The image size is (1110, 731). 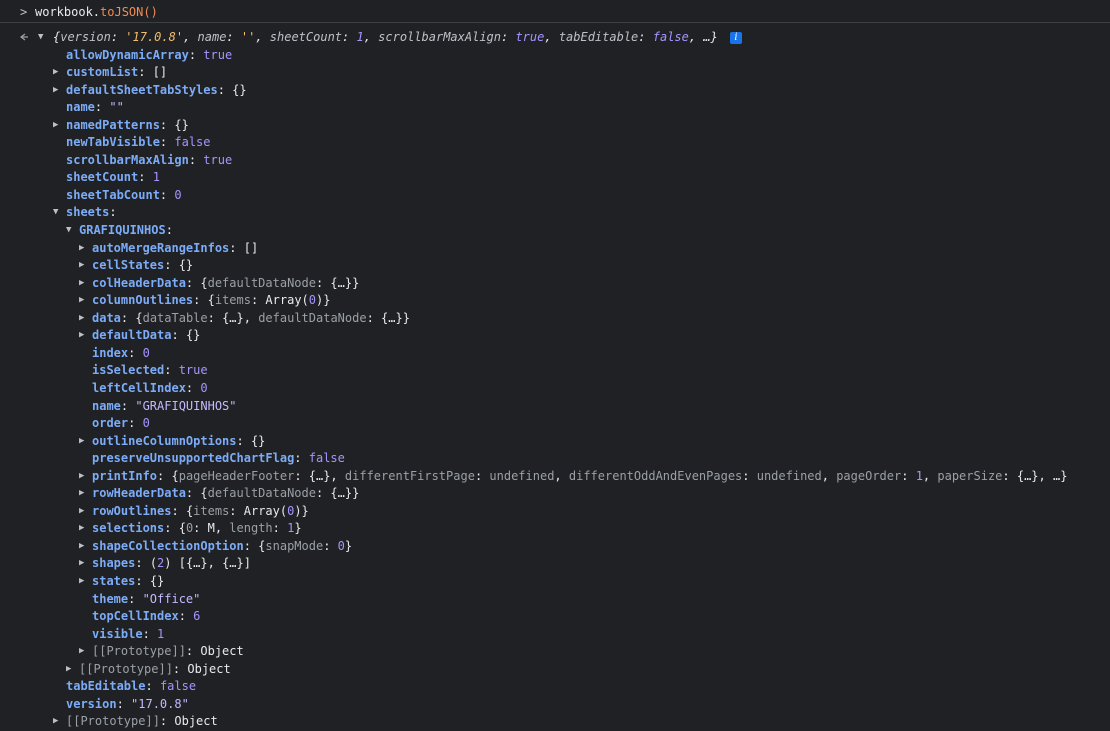 I want to click on tree-row: ▶ columnOutlines: {items: Array(0)}, so click(x=555, y=301).